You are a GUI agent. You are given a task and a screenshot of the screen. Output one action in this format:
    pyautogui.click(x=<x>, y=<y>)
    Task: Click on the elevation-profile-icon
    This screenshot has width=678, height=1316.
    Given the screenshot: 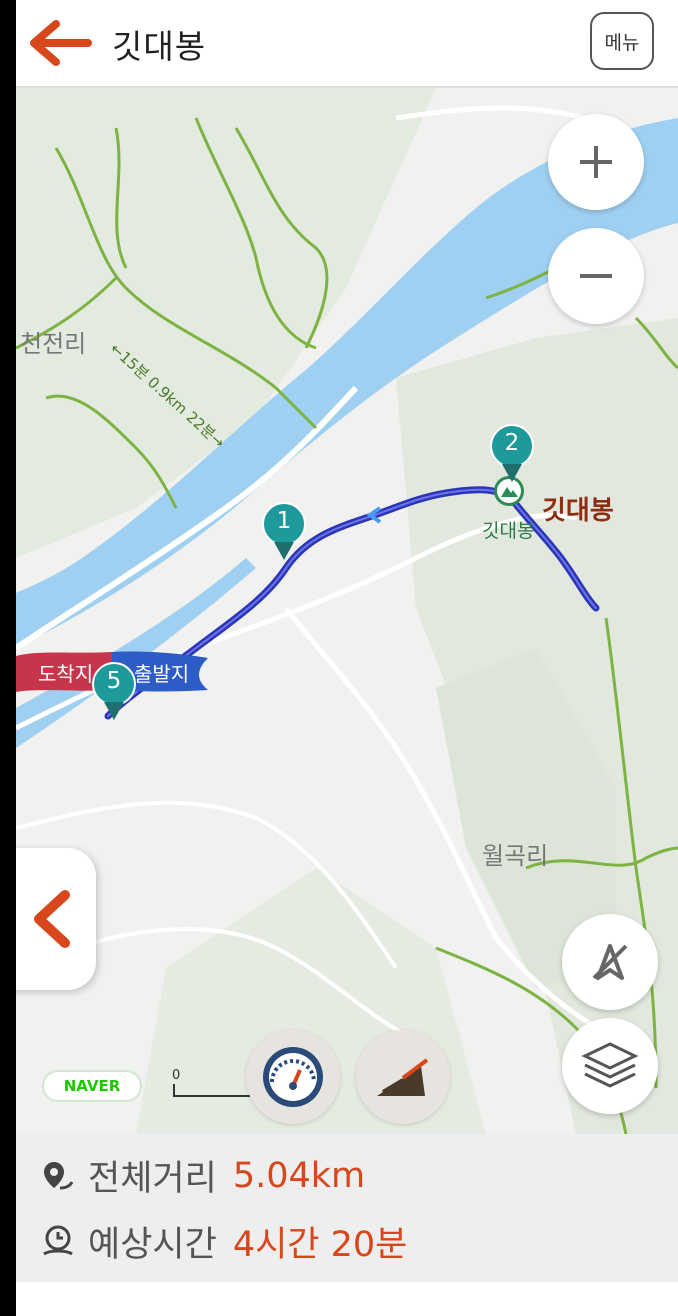 What is the action you would take?
    pyautogui.click(x=403, y=1077)
    